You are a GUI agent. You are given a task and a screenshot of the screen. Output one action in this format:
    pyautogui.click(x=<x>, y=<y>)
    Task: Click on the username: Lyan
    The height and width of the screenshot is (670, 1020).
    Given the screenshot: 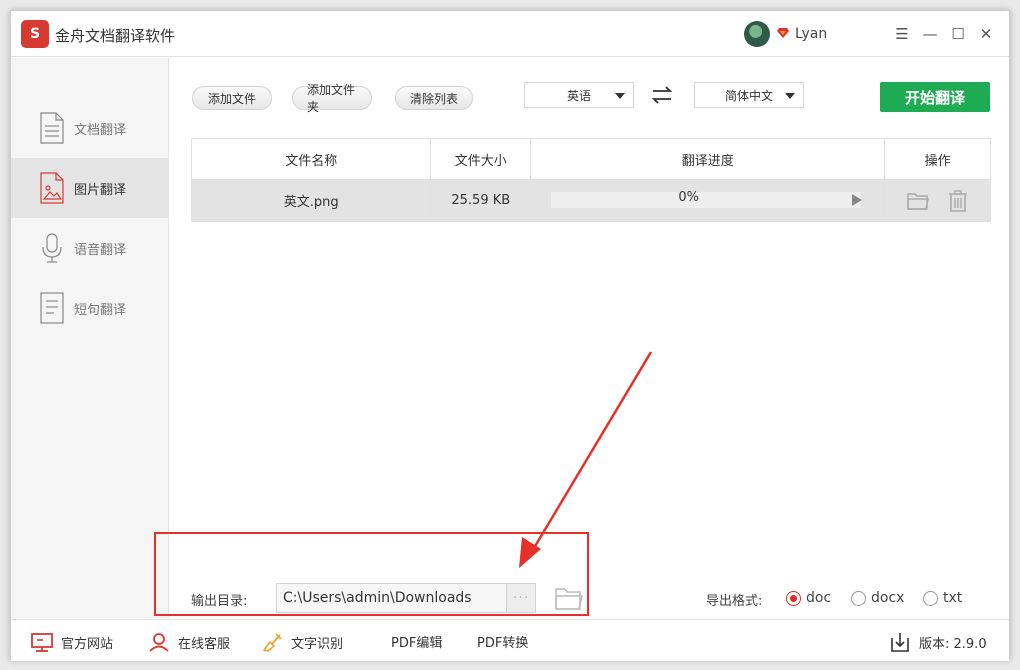 What is the action you would take?
    pyautogui.click(x=811, y=34)
    